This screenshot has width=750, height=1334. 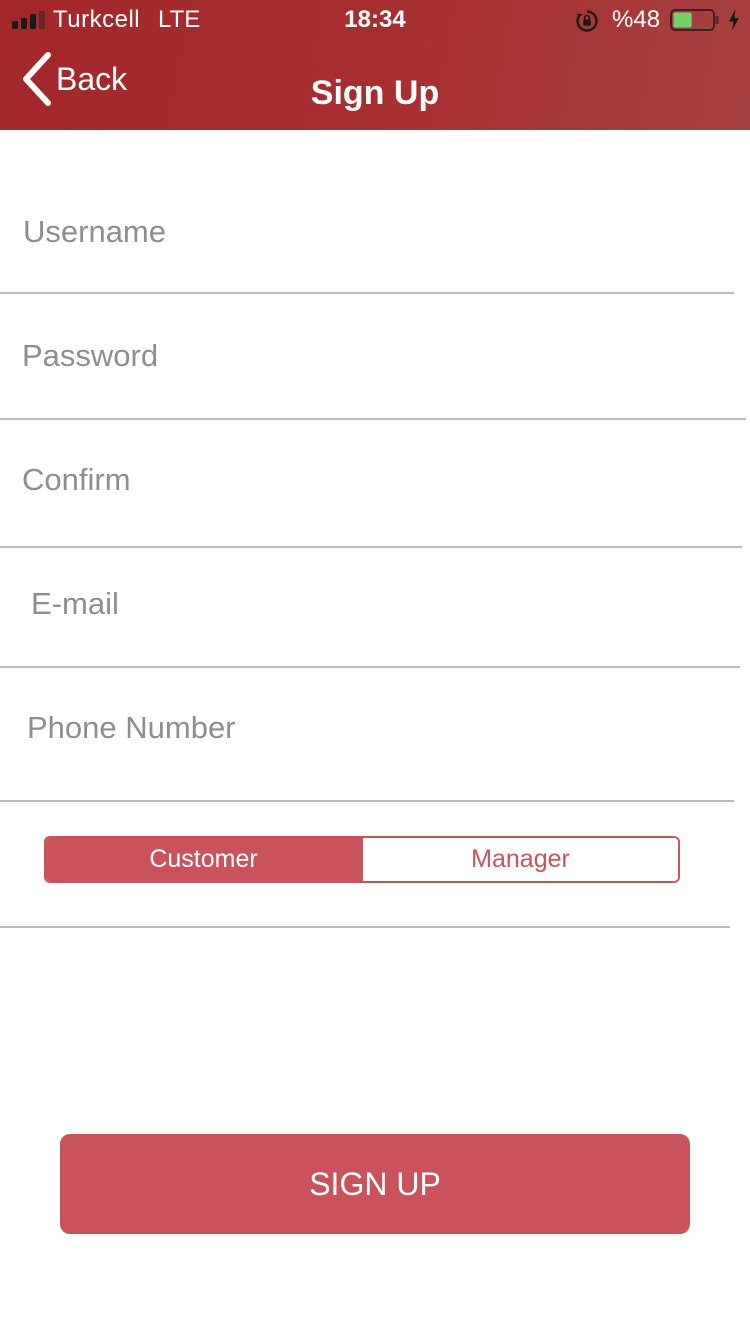 I want to click on username-input, so click(x=378, y=232).